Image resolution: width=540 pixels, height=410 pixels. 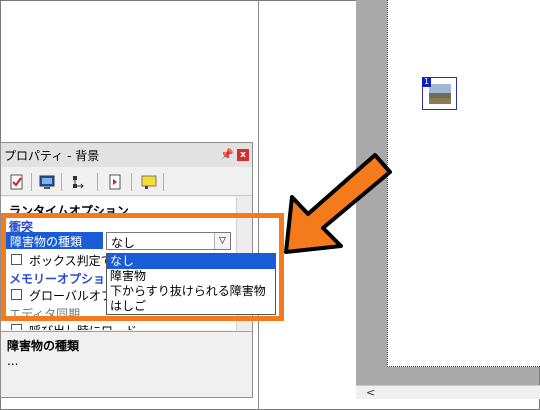 What do you see at coordinates (142, 267) in the screenshot?
I see `highlight-box` at bounding box center [142, 267].